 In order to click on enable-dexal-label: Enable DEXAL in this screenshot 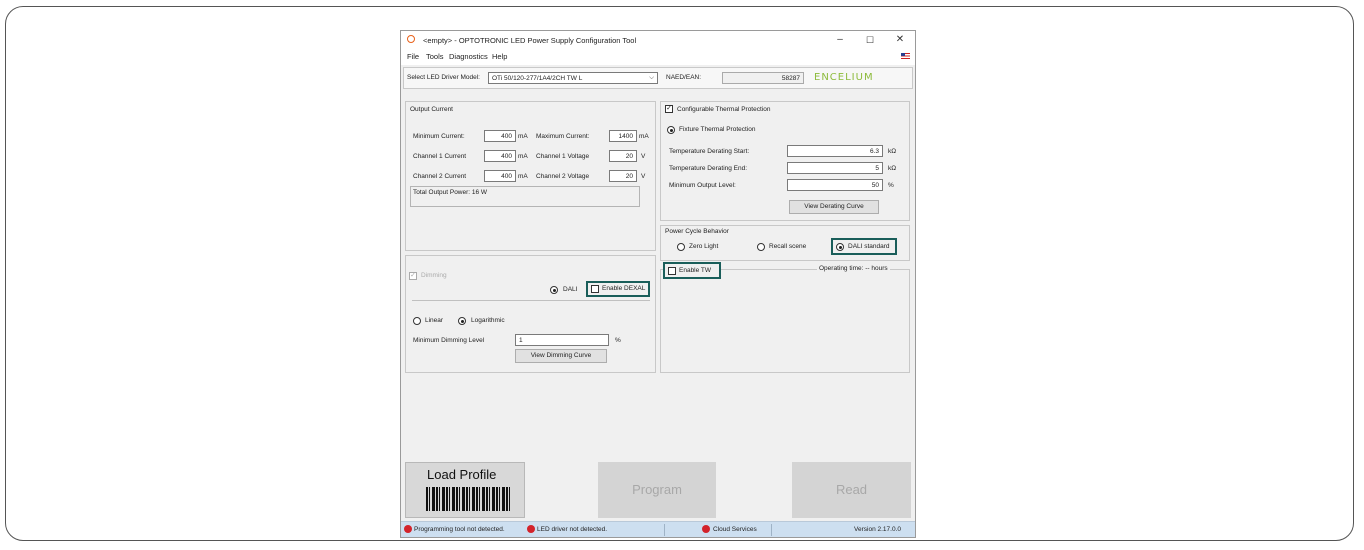, I will do `click(624, 288)`.